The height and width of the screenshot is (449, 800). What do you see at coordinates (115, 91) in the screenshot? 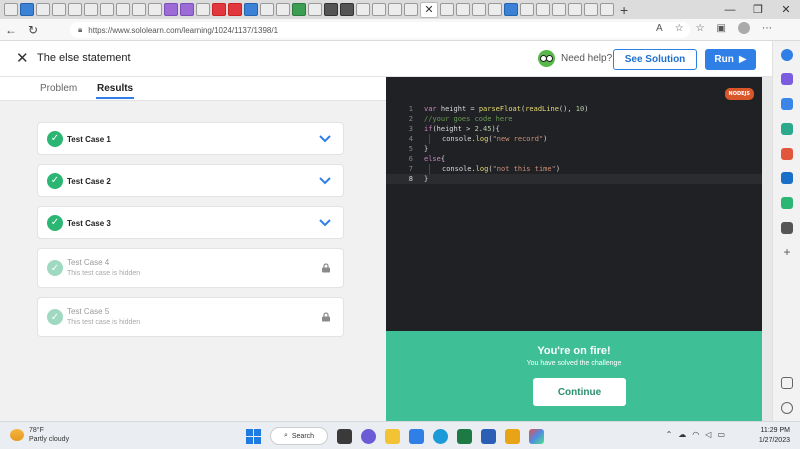
I see `tab-results: Results` at bounding box center [115, 91].